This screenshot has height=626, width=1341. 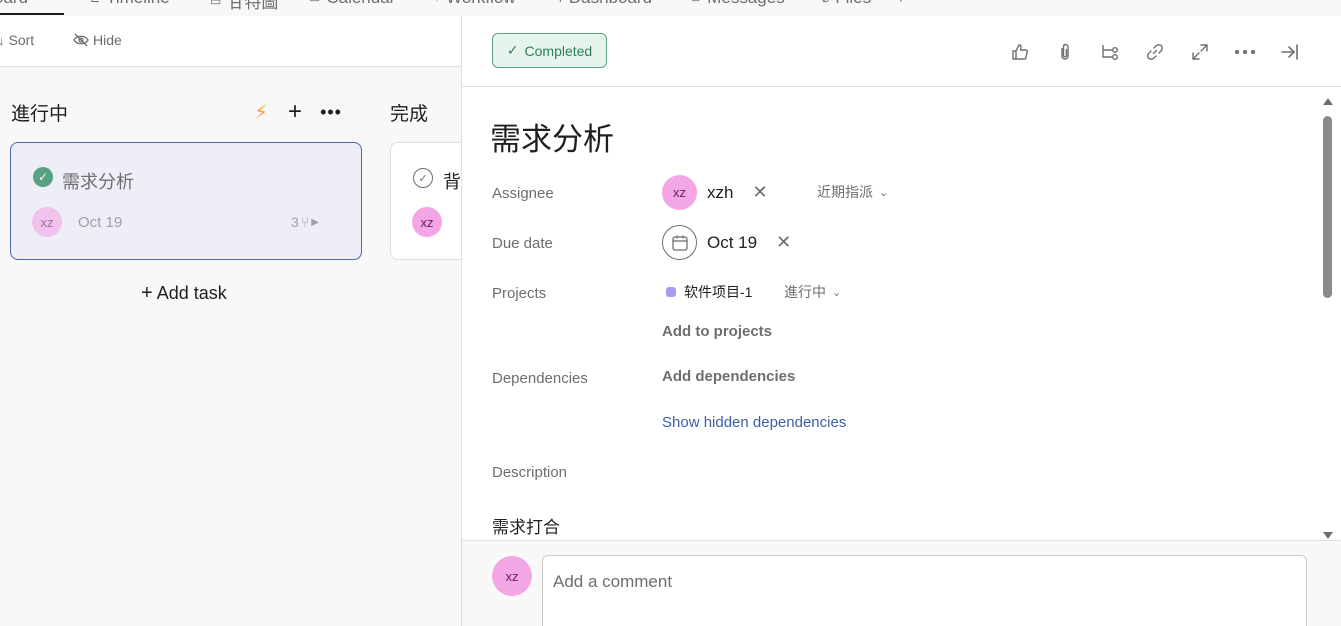 What do you see at coordinates (331, 112) in the screenshot?
I see `more-icon: •••` at bounding box center [331, 112].